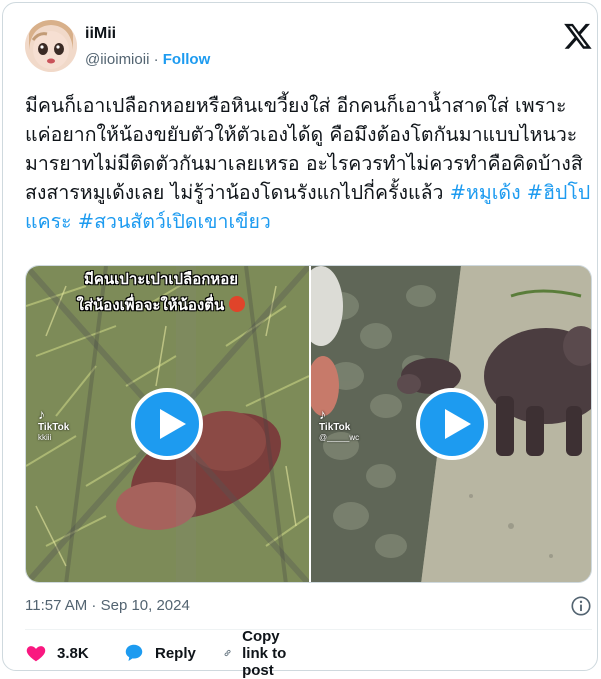 The width and height of the screenshot is (601, 679). What do you see at coordinates (51, 46) in the screenshot?
I see `avatar` at bounding box center [51, 46].